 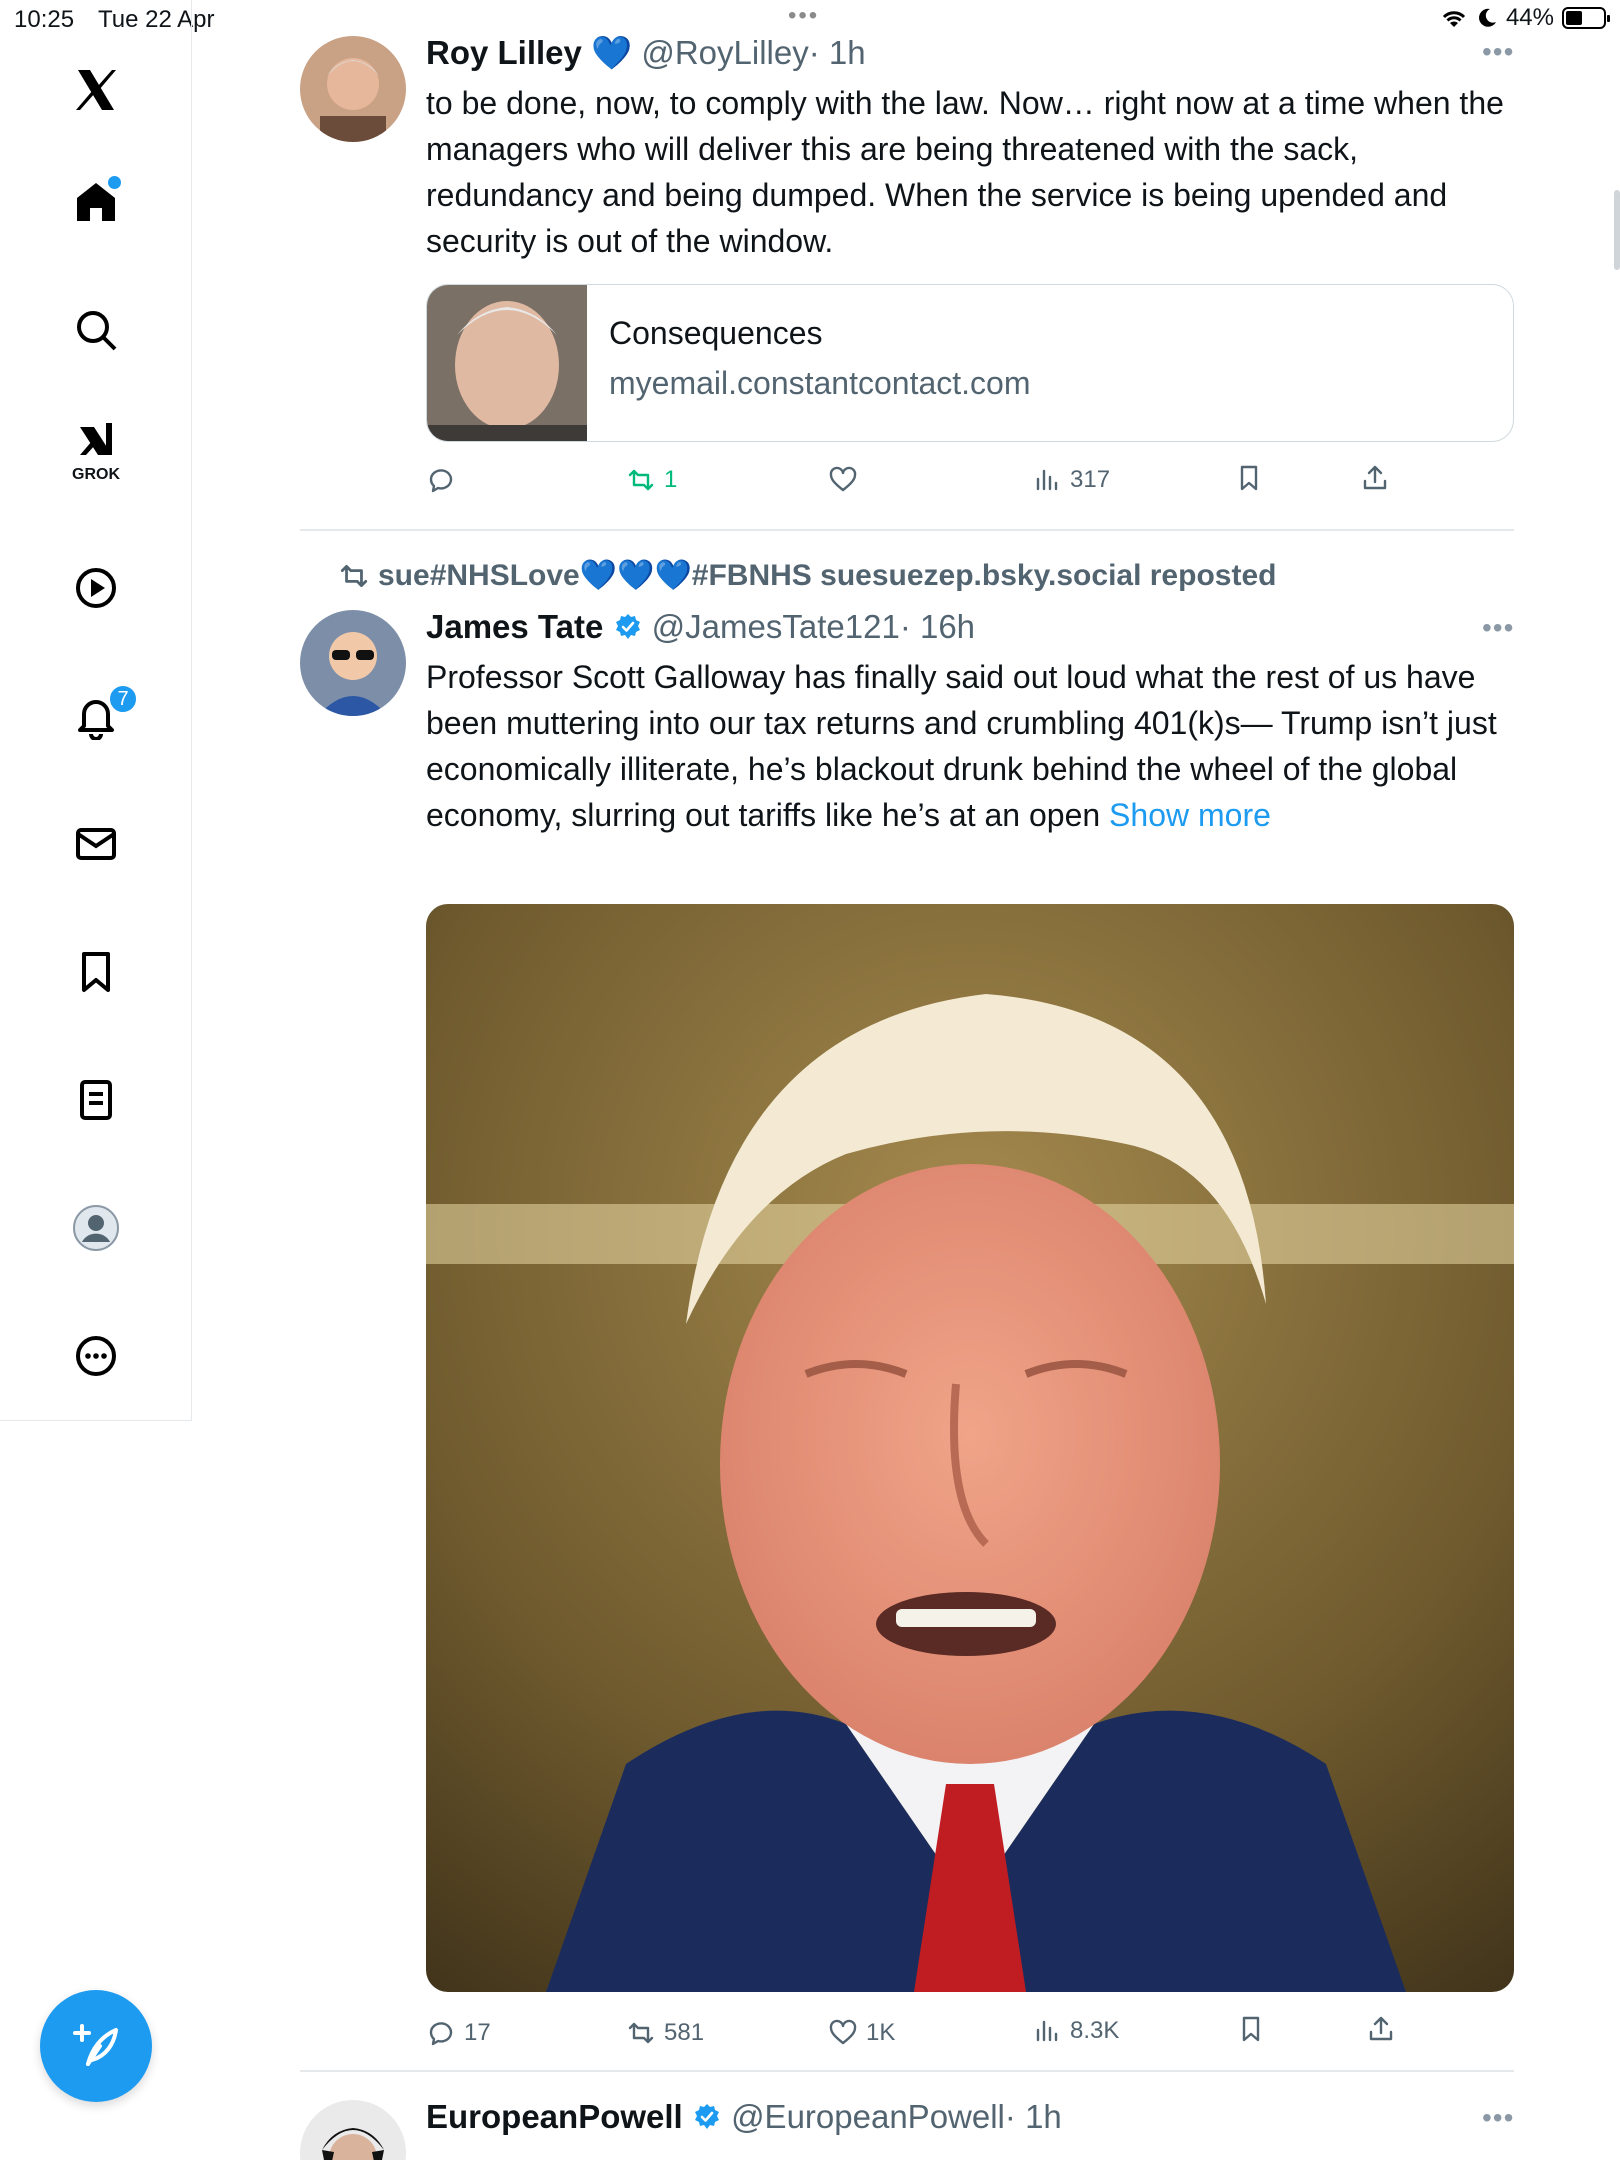 I want to click on messages-envelope-icon, so click(x=96, y=844).